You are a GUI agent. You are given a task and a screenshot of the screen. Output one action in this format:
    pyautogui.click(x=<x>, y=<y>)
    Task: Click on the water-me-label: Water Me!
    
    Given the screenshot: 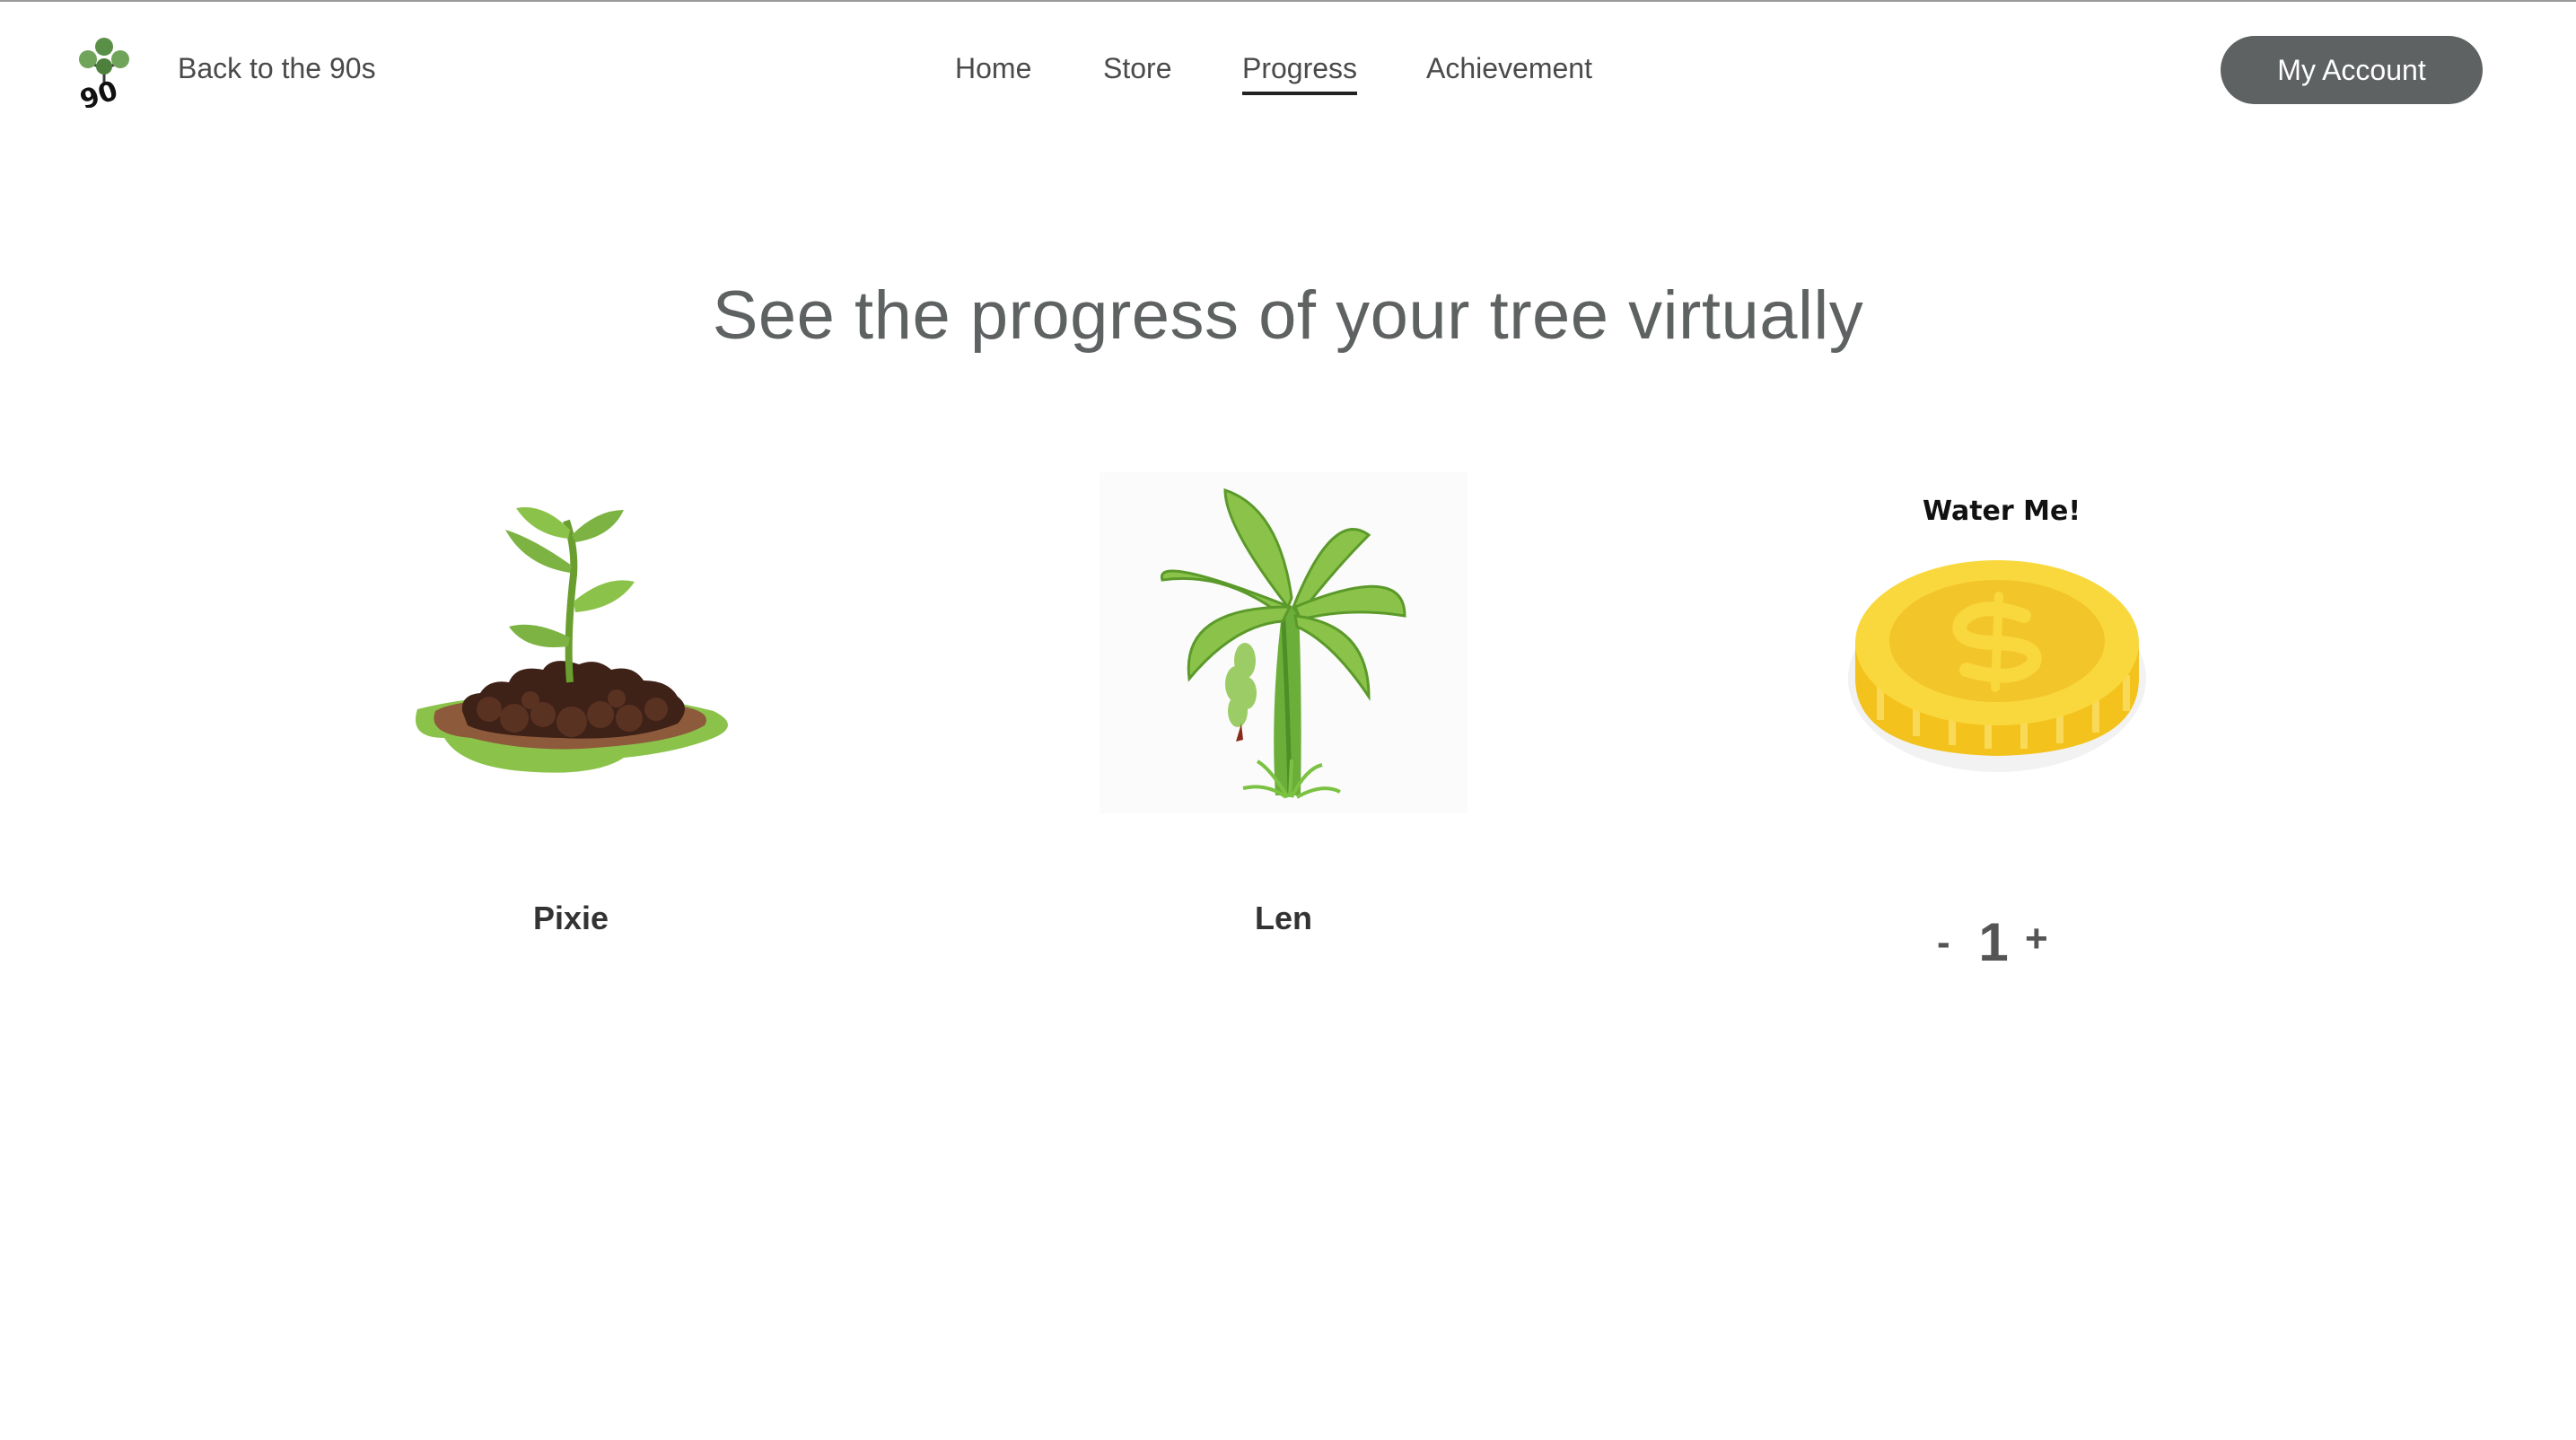 What is the action you would take?
    pyautogui.click(x=2001, y=512)
    